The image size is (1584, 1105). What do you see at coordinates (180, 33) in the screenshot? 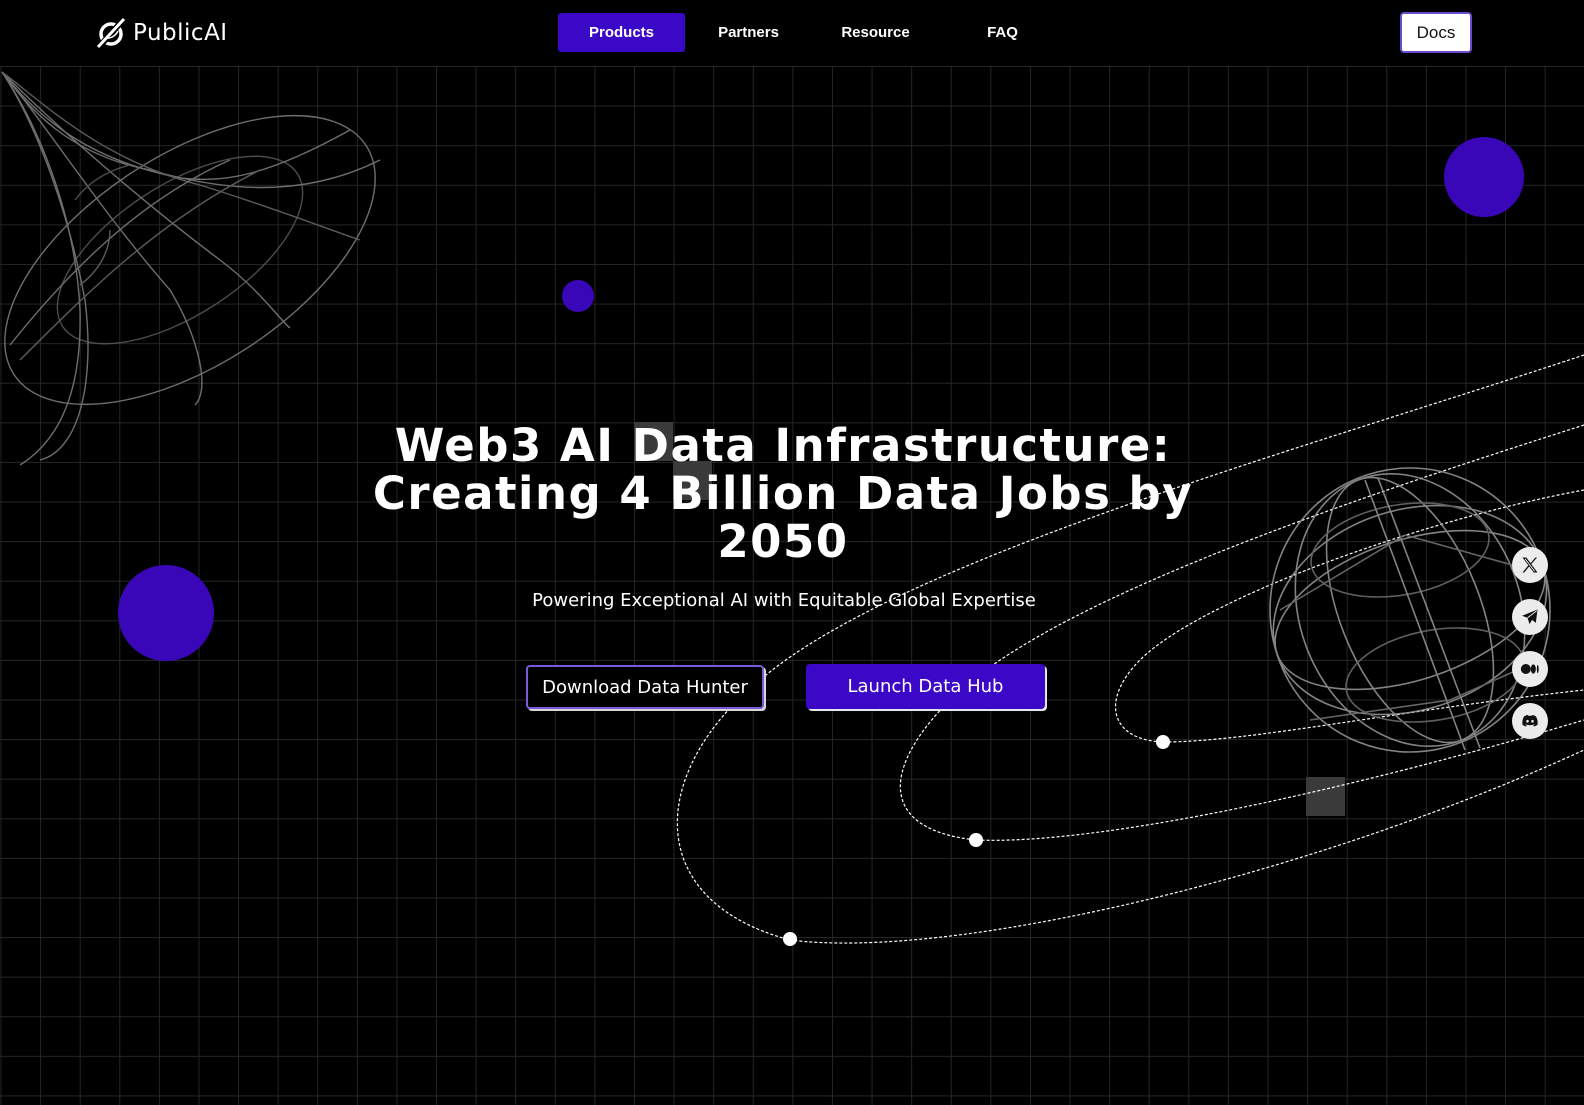
I see `brand-name: PublicAI` at bounding box center [180, 33].